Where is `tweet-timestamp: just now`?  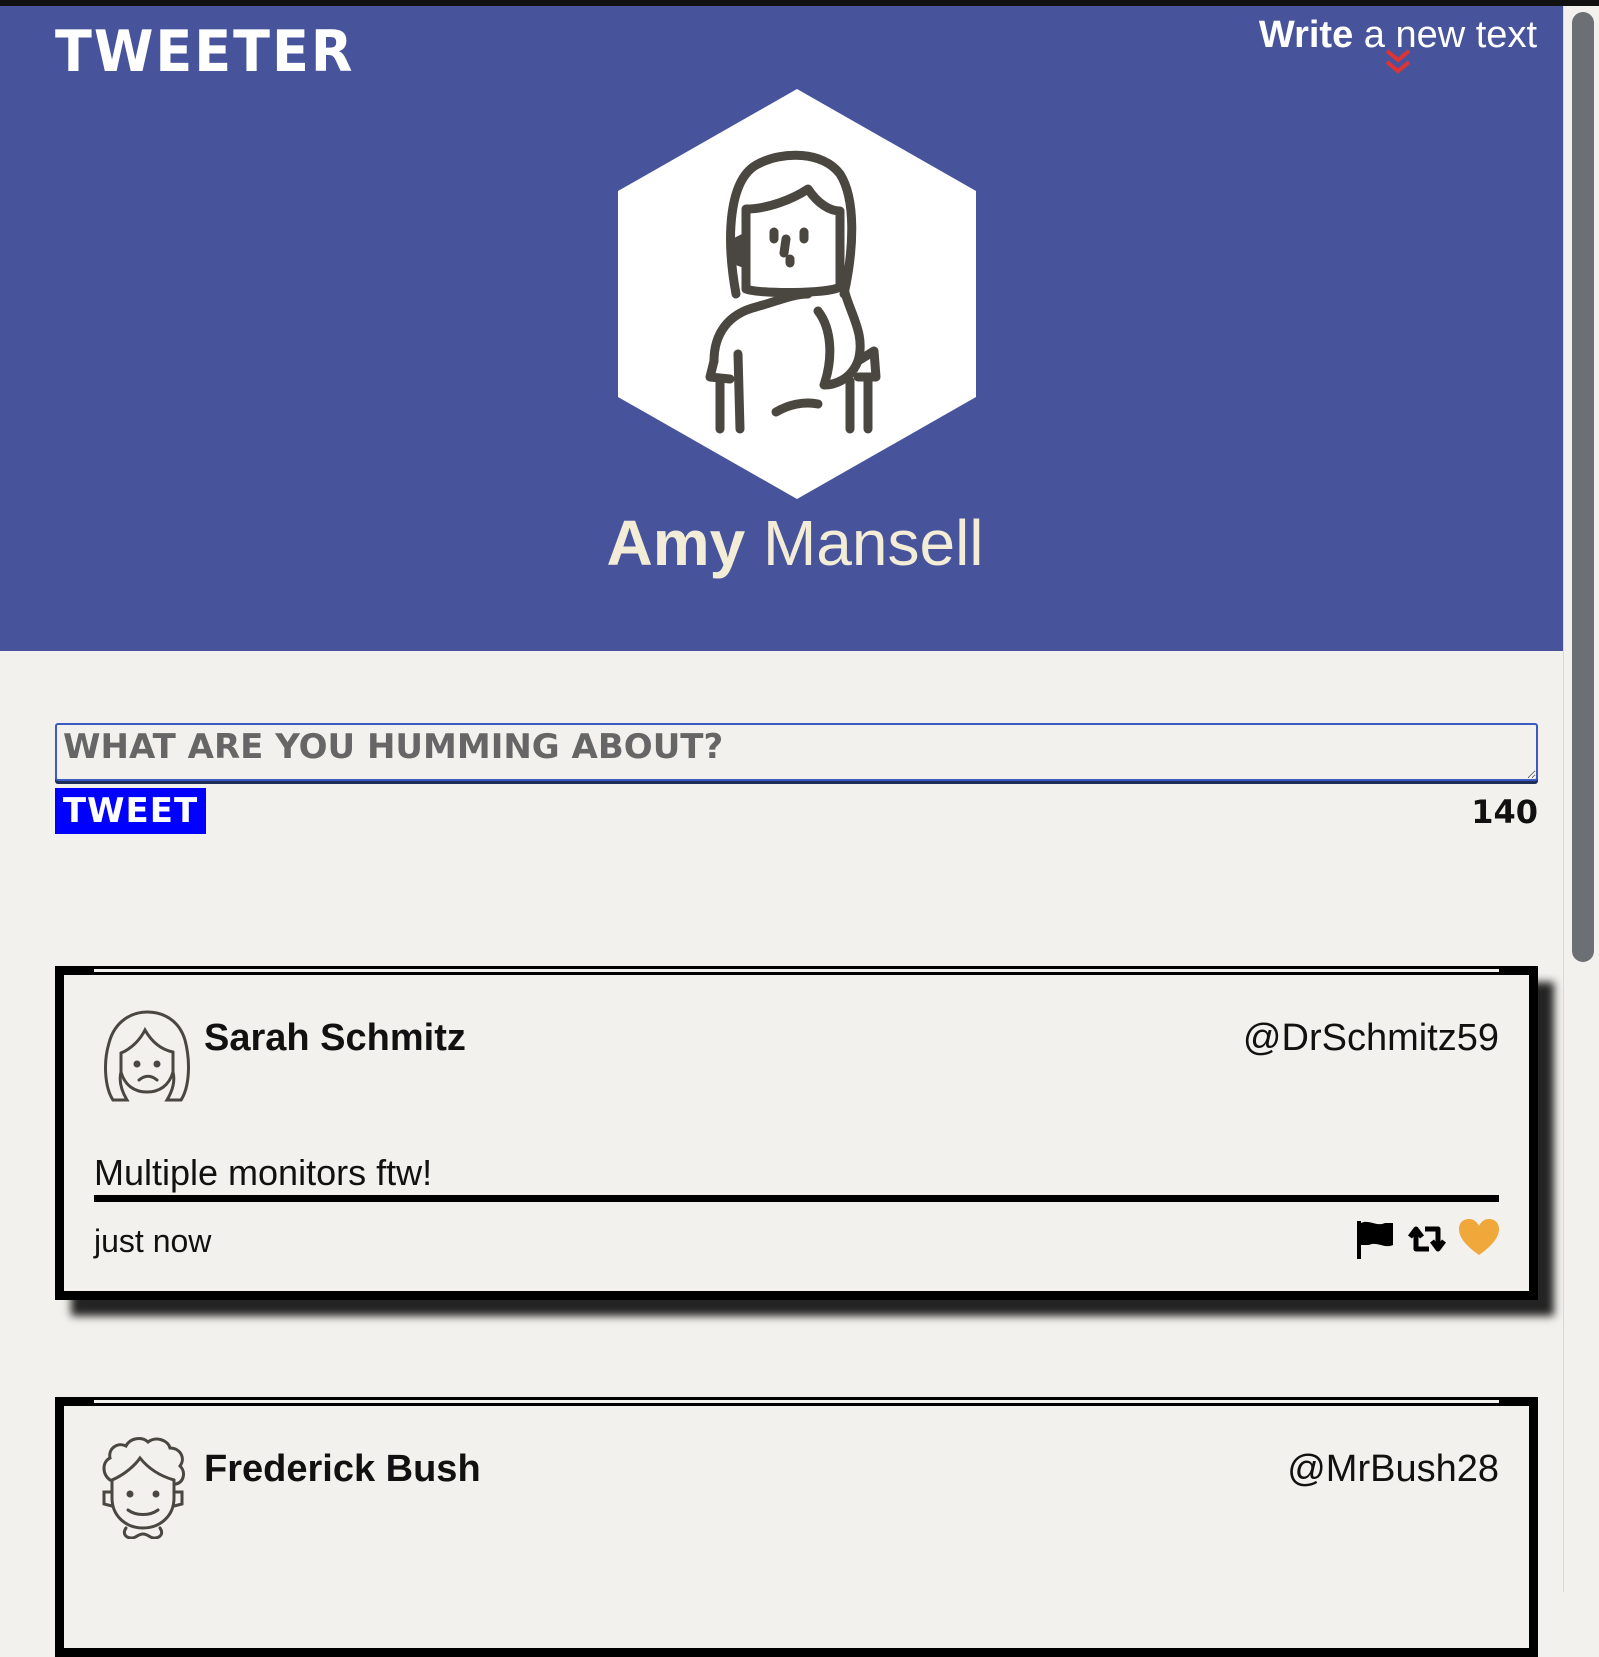
tweet-timestamp: just now is located at coordinates (153, 1241).